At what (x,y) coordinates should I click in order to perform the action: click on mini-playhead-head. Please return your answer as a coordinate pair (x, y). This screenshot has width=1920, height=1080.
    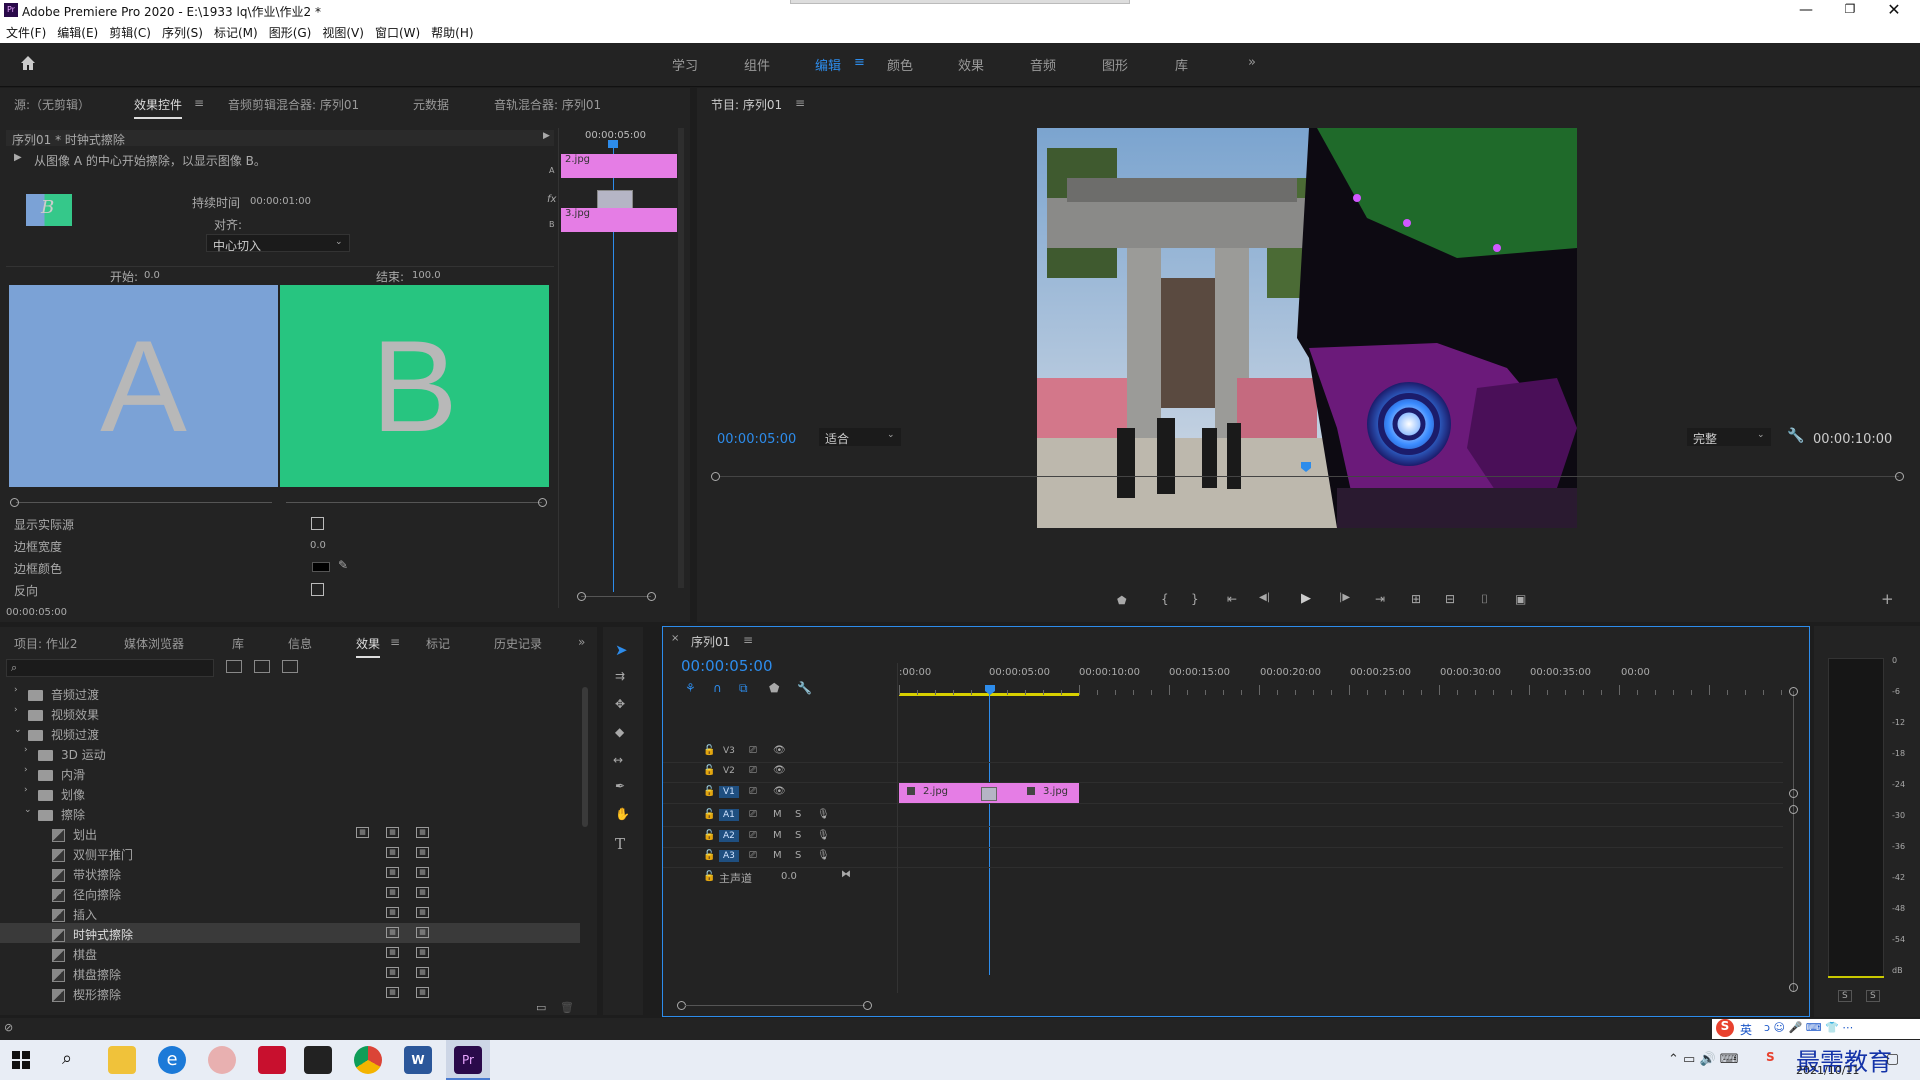
    Looking at the image, I should click on (613, 144).